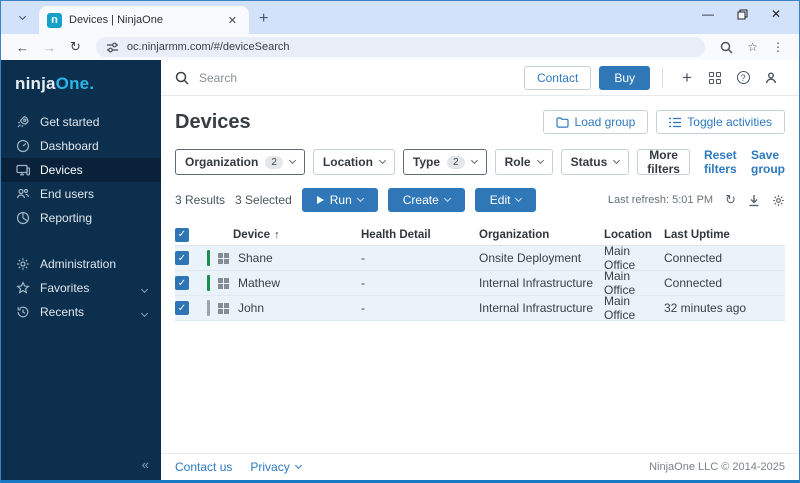 This screenshot has height=483, width=800. What do you see at coordinates (541, 235) in the screenshot?
I see `column-header-organization: Organization` at bounding box center [541, 235].